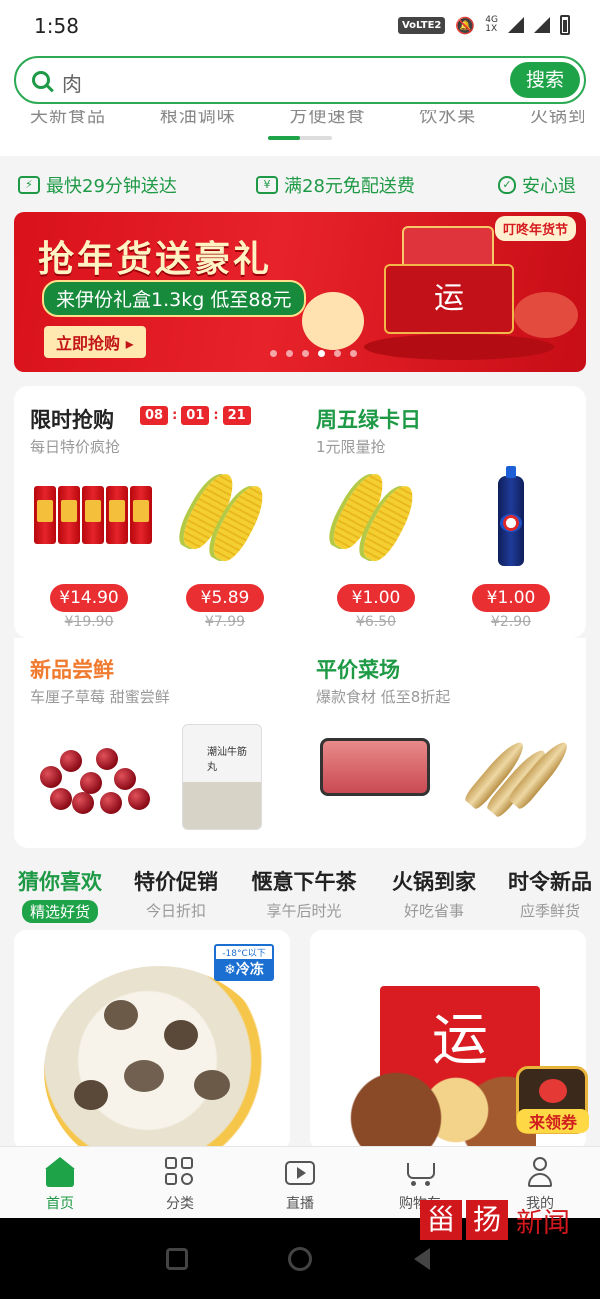 This screenshot has height=1299, width=600. I want to click on promise-free-shipping: ¥ 满28元免配送费, so click(335, 185).